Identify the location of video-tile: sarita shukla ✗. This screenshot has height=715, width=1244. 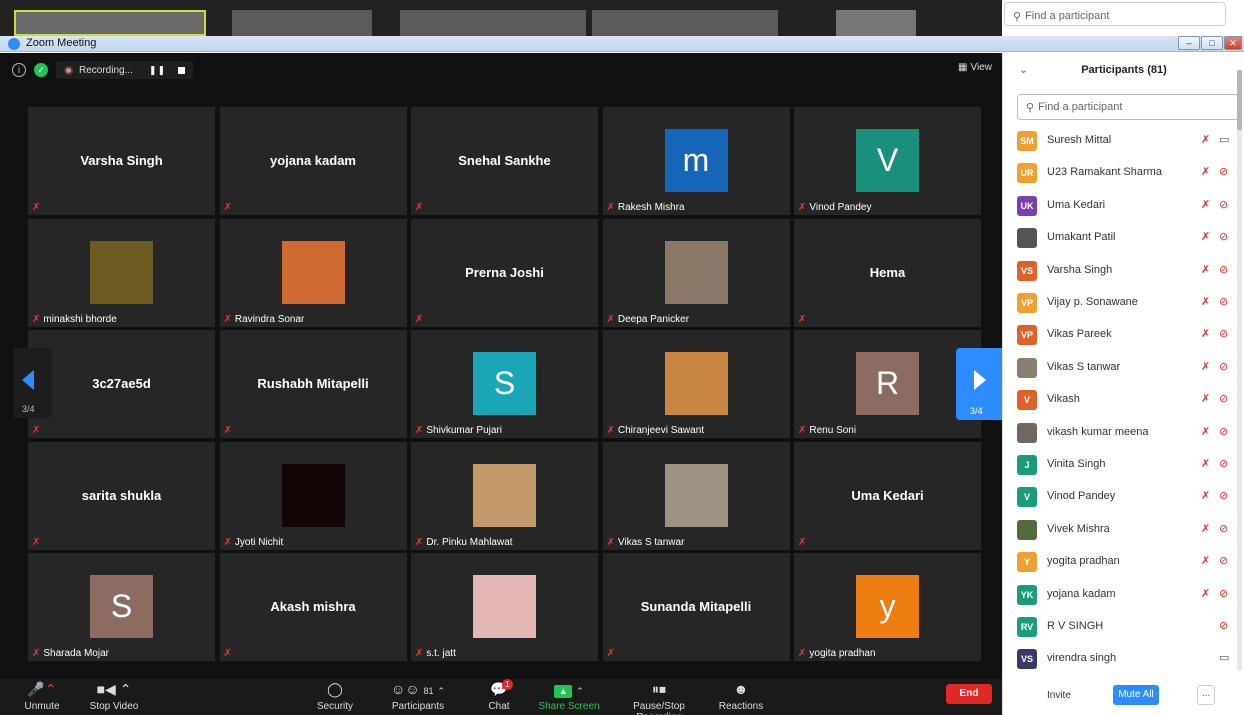
(121, 495).